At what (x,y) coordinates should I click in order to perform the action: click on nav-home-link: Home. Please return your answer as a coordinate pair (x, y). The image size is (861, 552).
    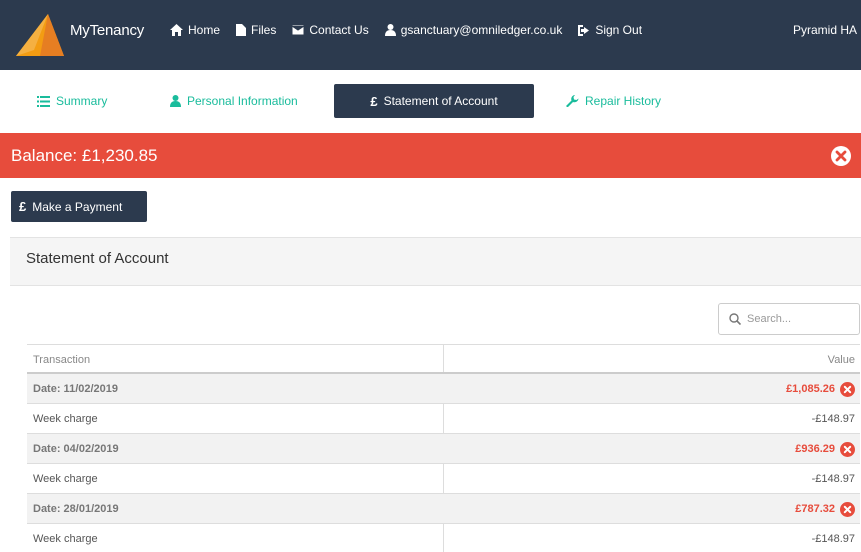
    Looking at the image, I should click on (195, 30).